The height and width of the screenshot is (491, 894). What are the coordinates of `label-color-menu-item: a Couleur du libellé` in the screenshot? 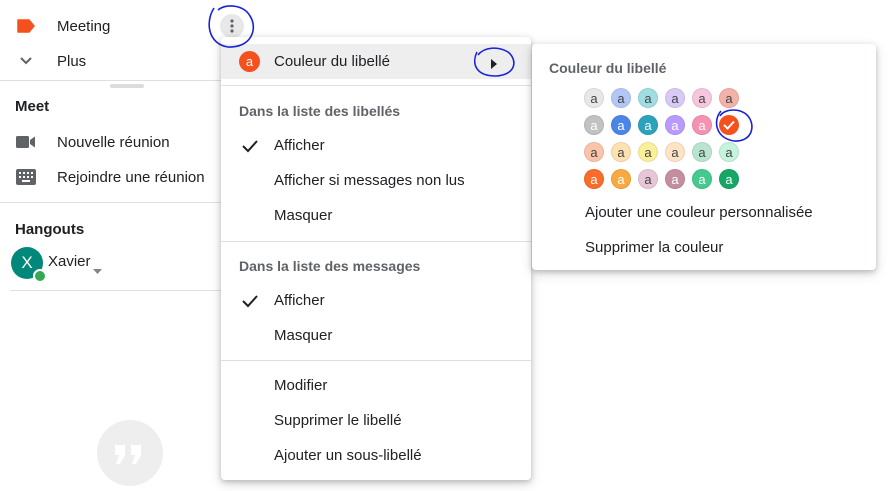 It's located at (376, 61).